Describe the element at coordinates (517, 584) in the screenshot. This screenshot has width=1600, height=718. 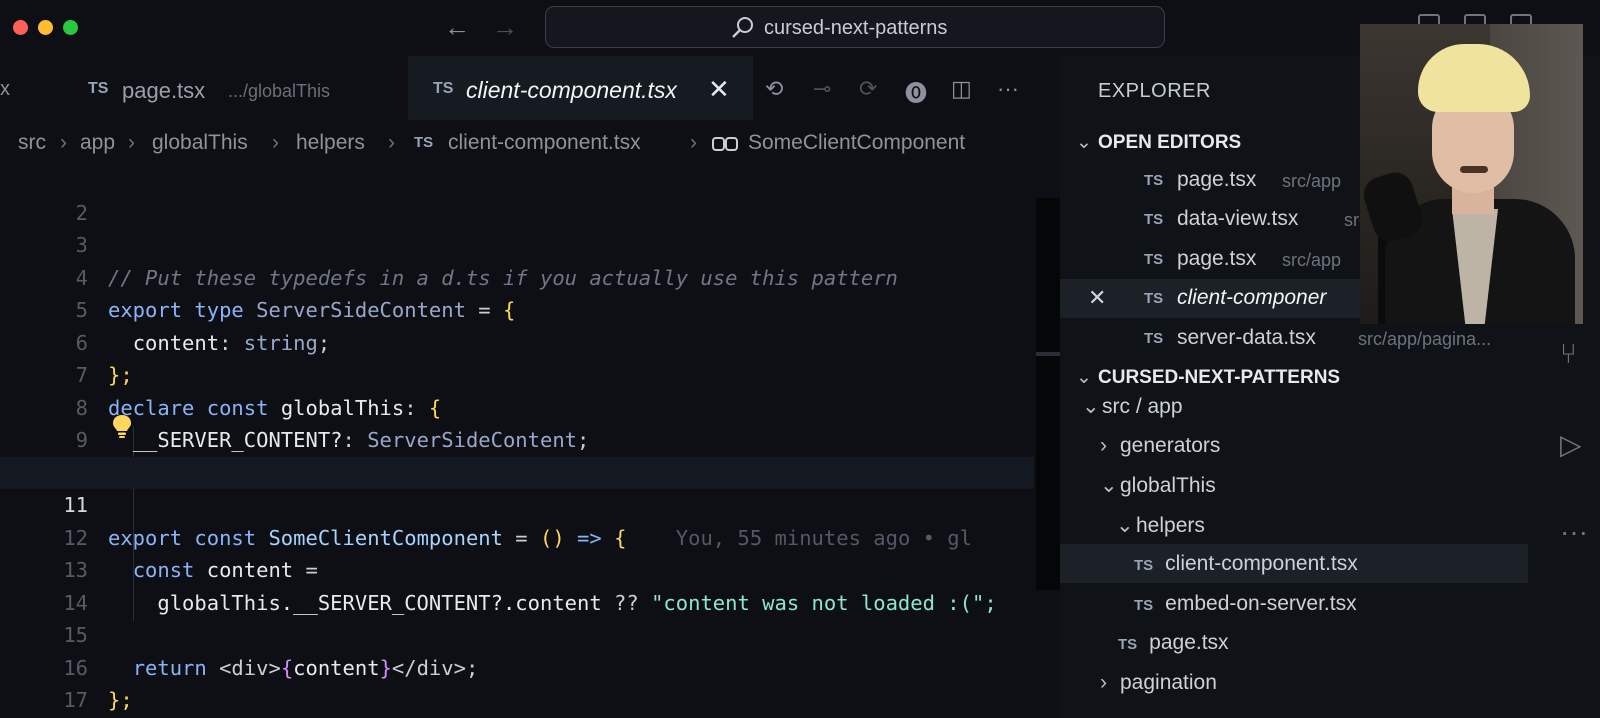
I see `code-line: 14` at that location.